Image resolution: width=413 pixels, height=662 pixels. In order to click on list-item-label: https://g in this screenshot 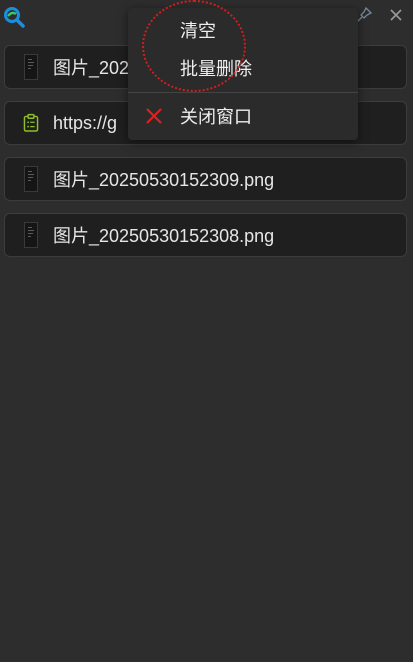, I will do `click(85, 122)`.